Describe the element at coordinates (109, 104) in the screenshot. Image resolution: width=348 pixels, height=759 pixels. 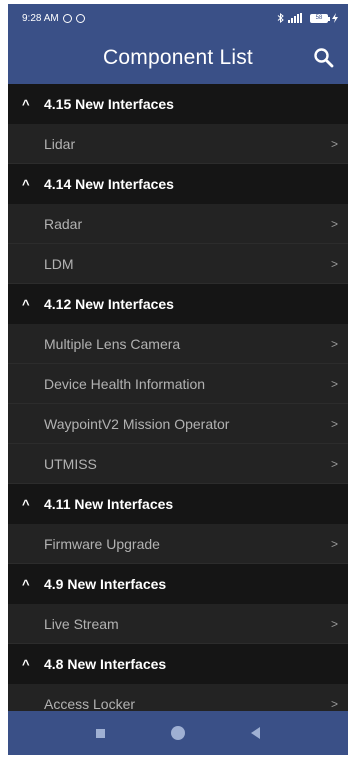
I see `section-title: 4.15 New Interfaces` at that location.